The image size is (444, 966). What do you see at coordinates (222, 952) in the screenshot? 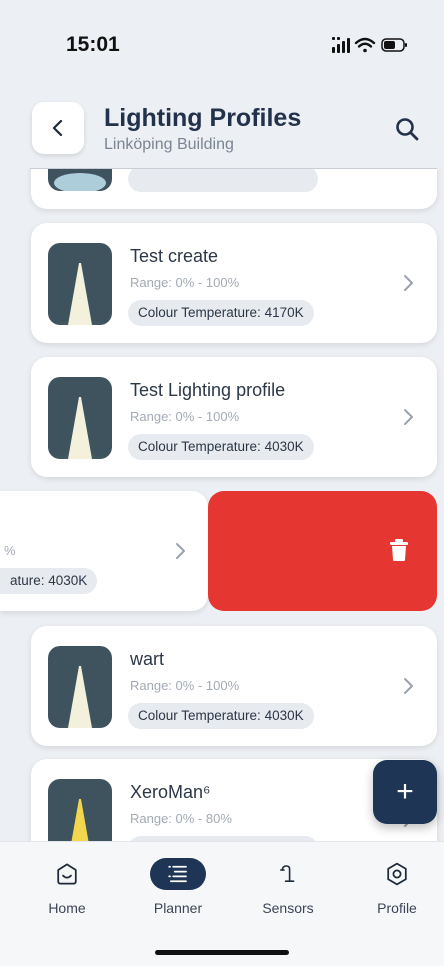
I see `home-indicator` at bounding box center [222, 952].